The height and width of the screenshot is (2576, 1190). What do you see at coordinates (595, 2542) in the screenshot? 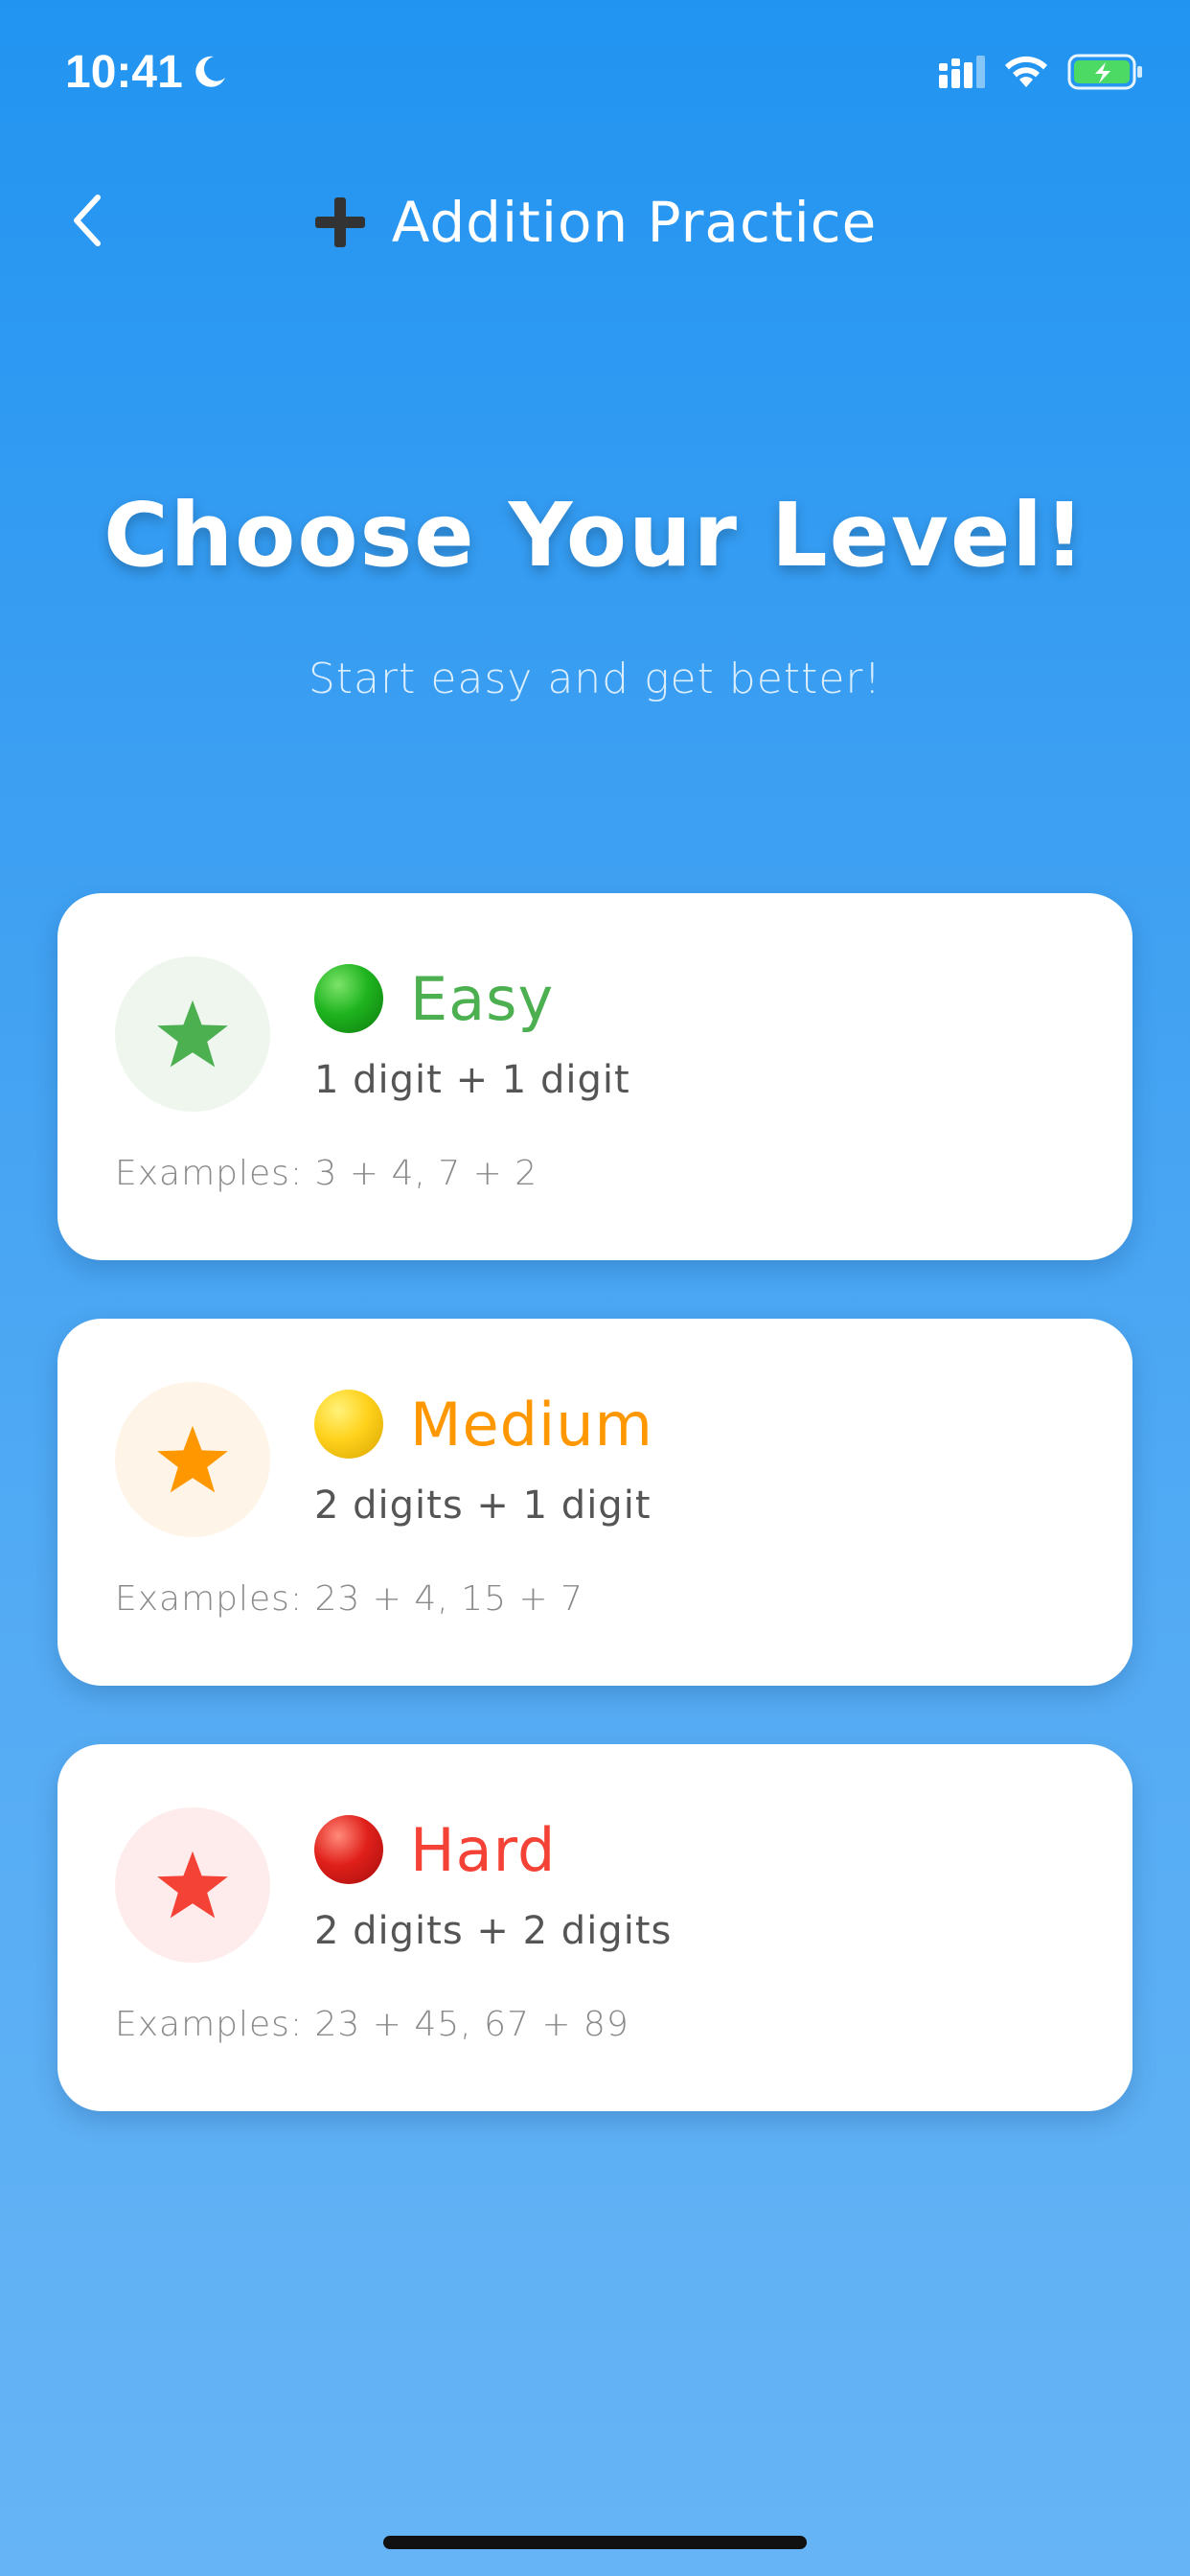
I see `home-indicator` at bounding box center [595, 2542].